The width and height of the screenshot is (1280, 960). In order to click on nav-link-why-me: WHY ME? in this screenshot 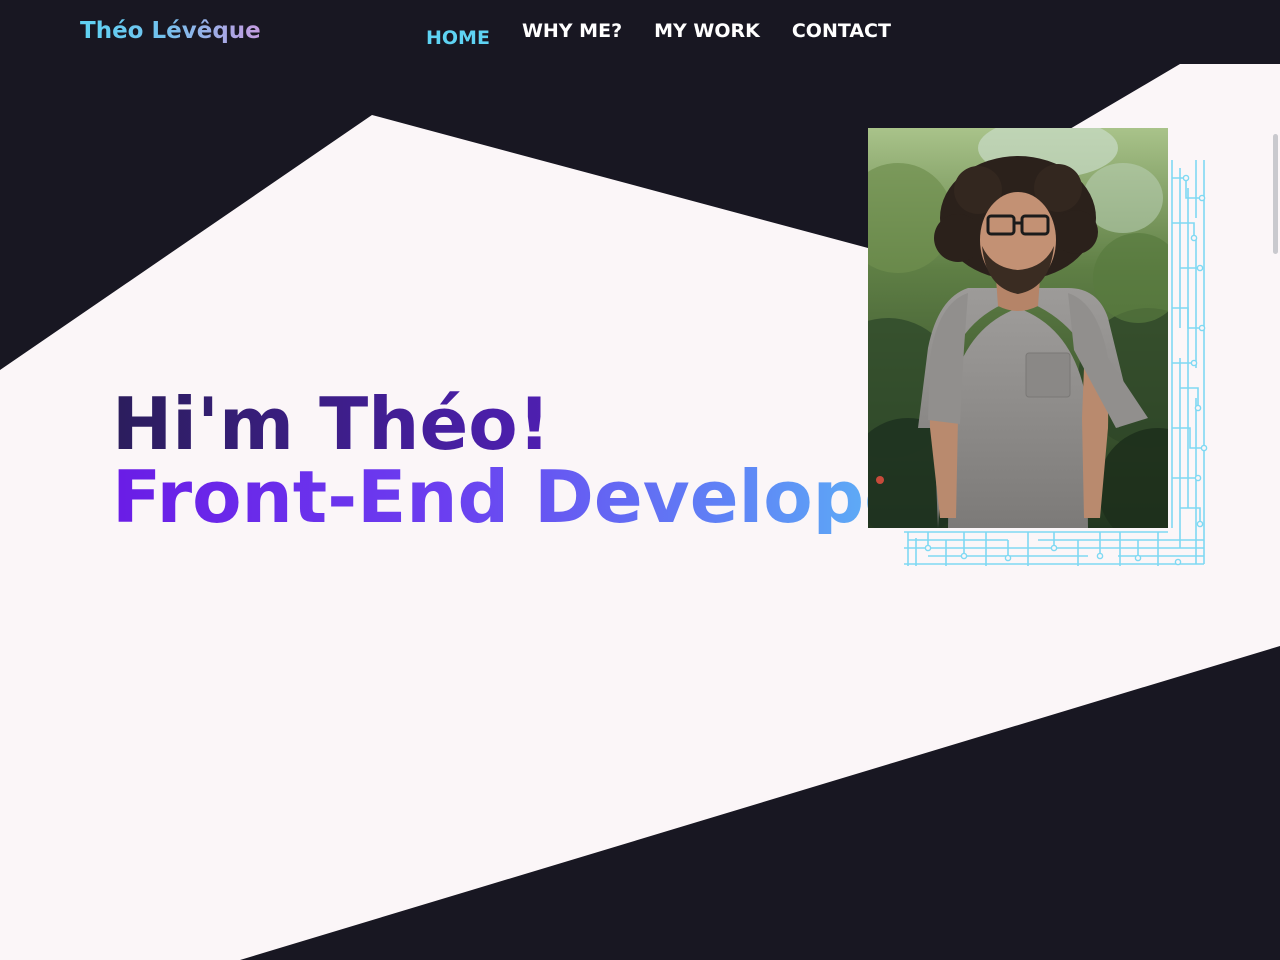, I will do `click(572, 31)`.